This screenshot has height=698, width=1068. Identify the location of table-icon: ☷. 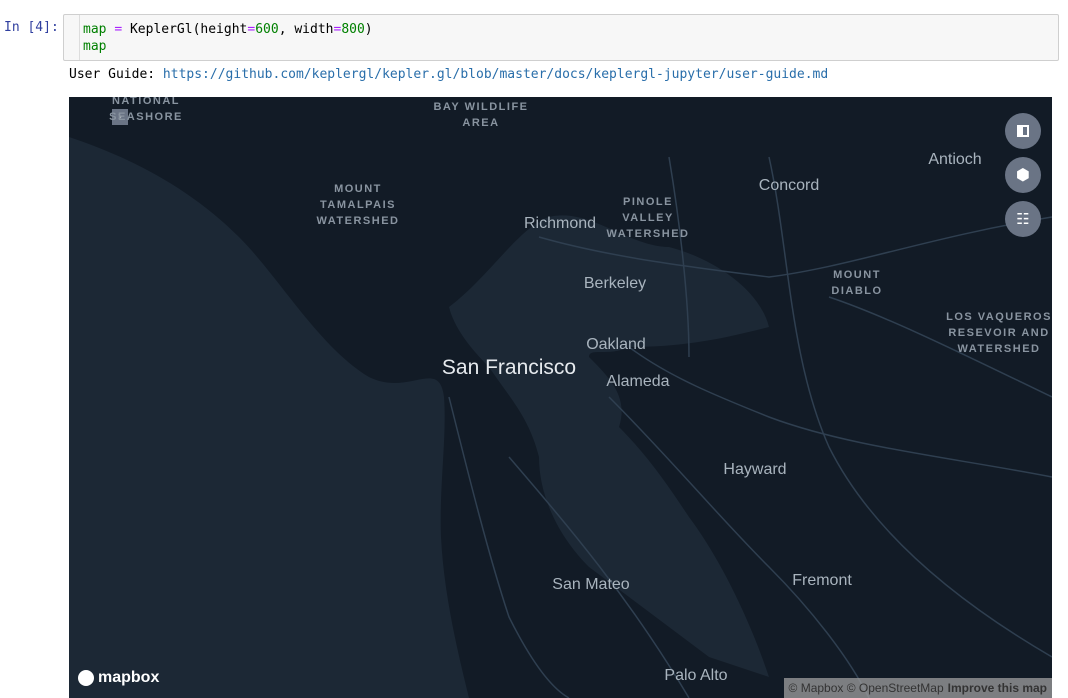
(1023, 219).